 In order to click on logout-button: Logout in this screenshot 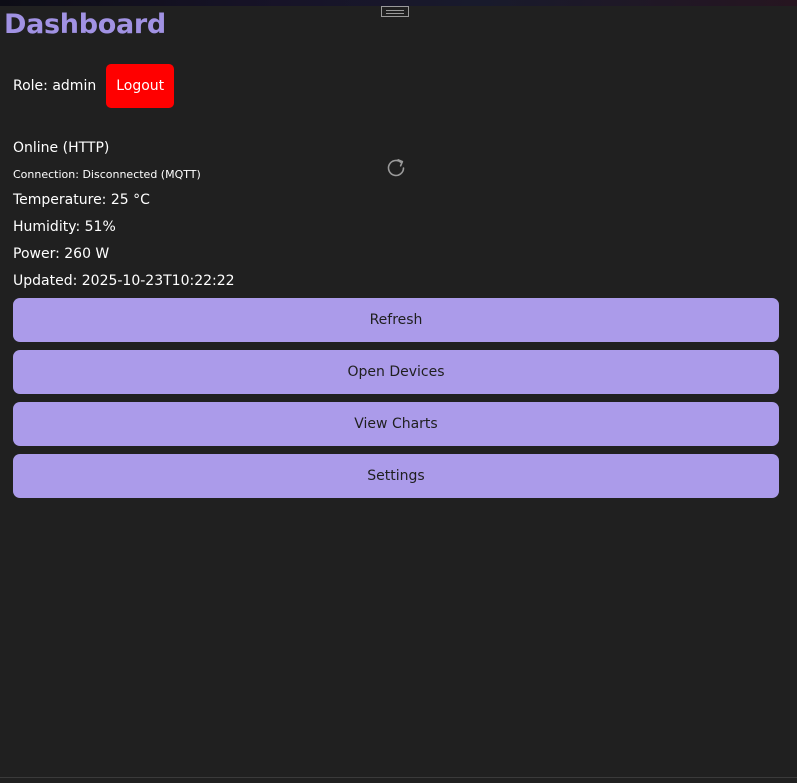, I will do `click(140, 86)`.